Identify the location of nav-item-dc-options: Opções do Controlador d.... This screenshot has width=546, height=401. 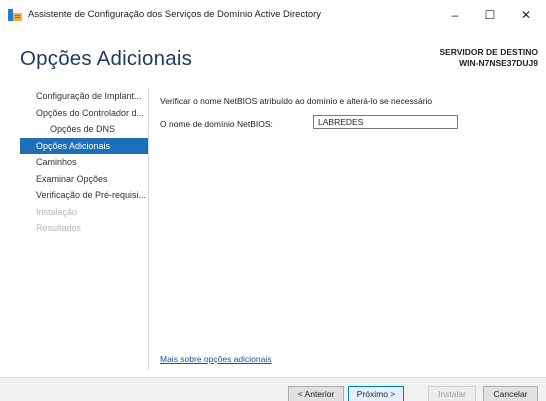
(84, 113).